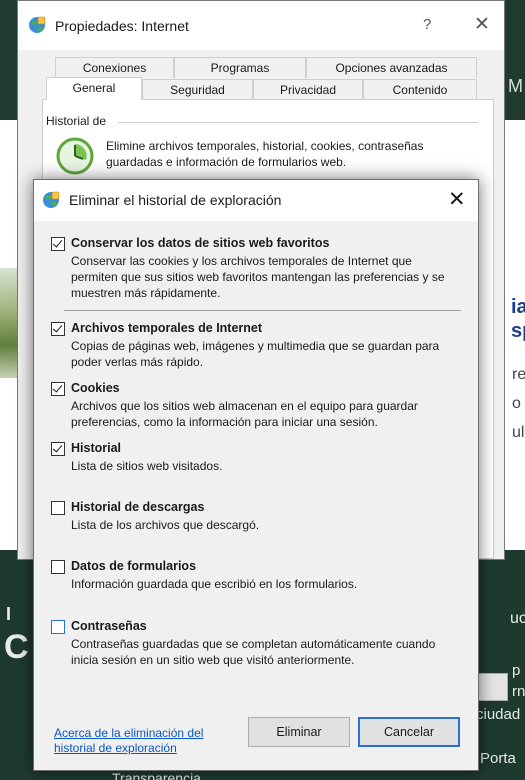 Image resolution: width=525 pixels, height=780 pixels. What do you see at coordinates (147, 466) in the screenshot?
I see `option-description: Lista de sitios web visitados.` at bounding box center [147, 466].